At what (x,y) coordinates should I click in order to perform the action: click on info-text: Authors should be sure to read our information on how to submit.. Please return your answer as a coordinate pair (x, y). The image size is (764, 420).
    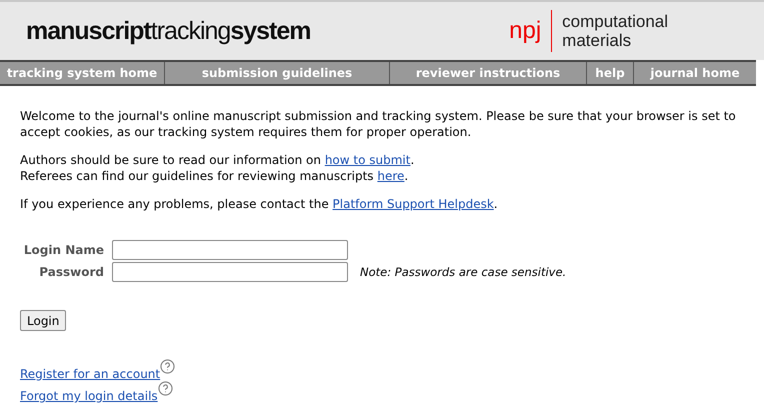
    Looking at the image, I should click on (218, 160).